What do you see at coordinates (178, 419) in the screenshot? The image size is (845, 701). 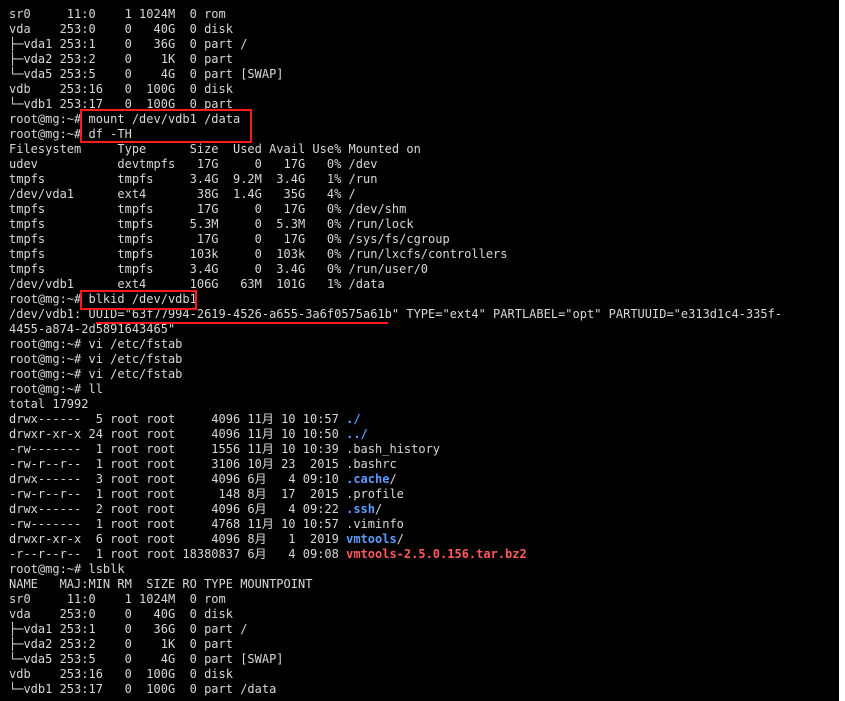 I see `line-text: drwx------ 5 root root 4096 11月 10 10:57` at bounding box center [178, 419].